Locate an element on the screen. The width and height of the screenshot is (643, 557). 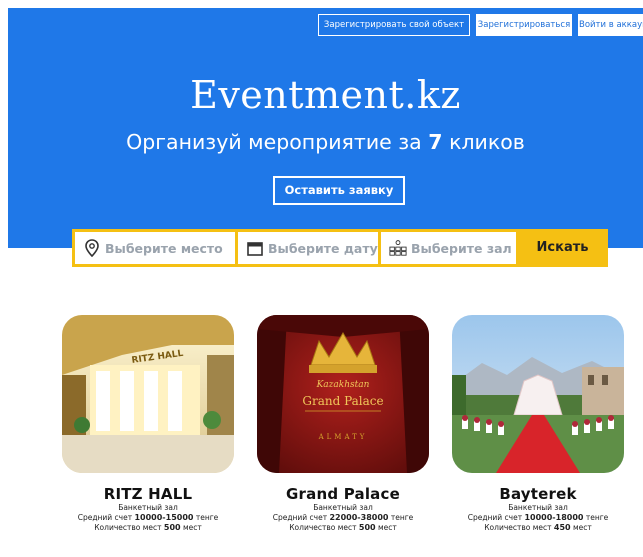
check-range: 10000-15000 is located at coordinates (164, 517).